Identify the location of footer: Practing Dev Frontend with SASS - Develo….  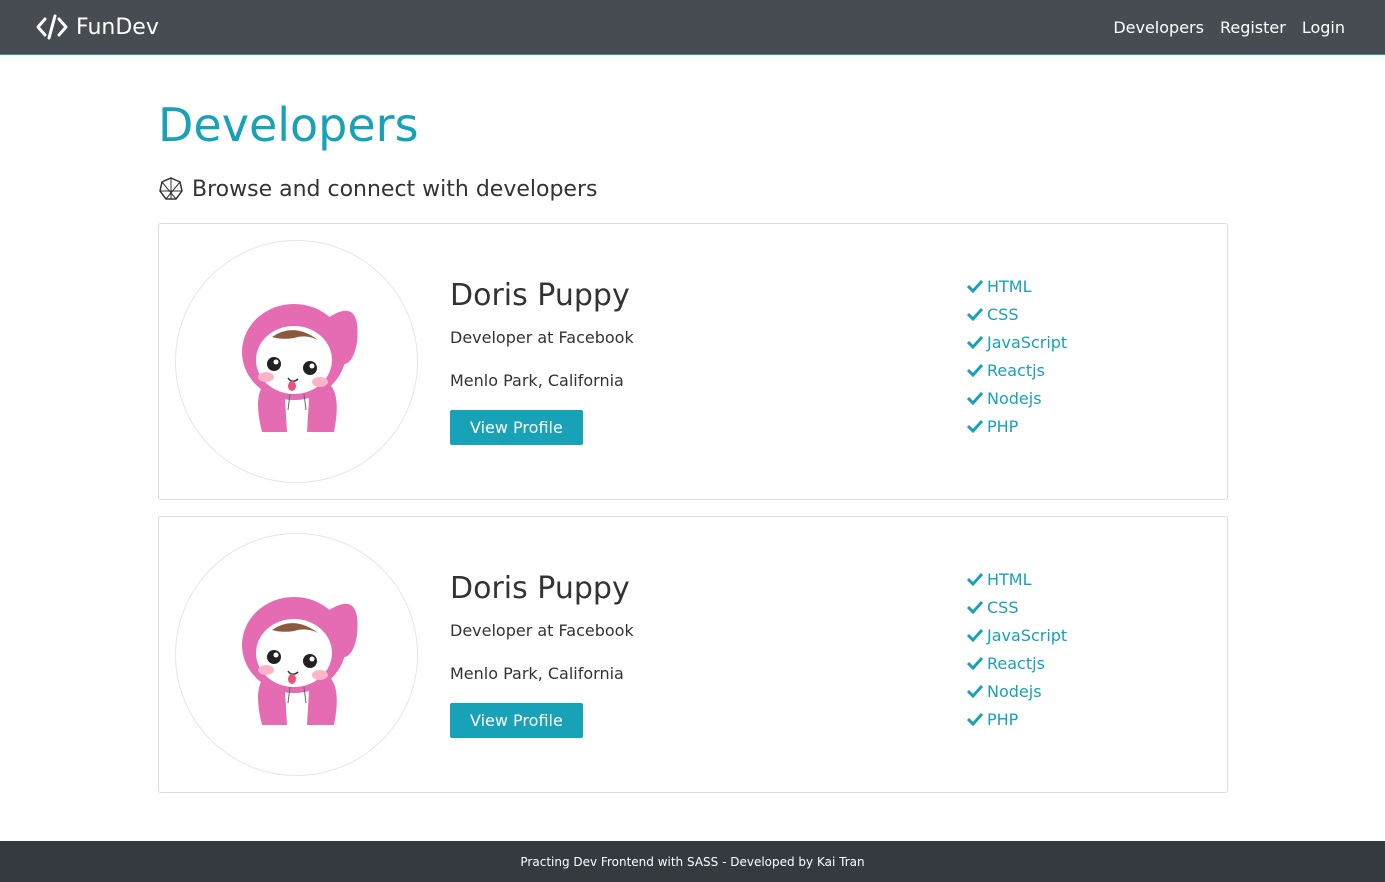
(692, 861).